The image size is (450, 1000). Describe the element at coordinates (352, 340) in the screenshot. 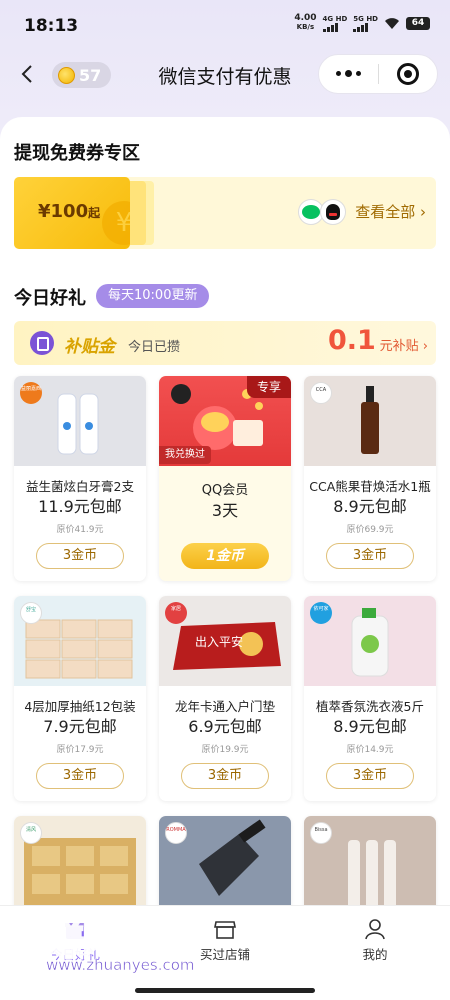

I see `subsidy-amount: 0.1` at that location.